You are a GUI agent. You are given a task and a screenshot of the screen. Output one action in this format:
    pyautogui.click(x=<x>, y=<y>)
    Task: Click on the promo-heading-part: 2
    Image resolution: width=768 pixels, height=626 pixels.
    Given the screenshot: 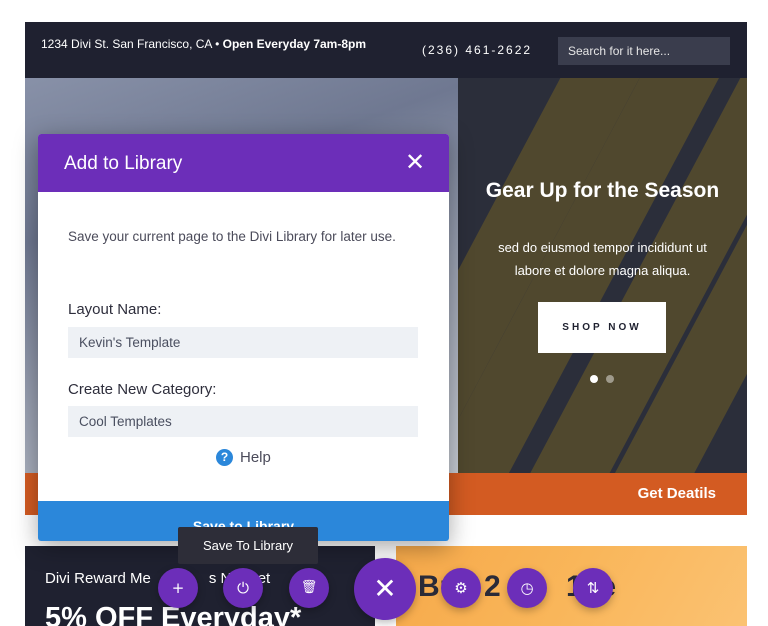 What is the action you would take?
    pyautogui.click(x=492, y=586)
    